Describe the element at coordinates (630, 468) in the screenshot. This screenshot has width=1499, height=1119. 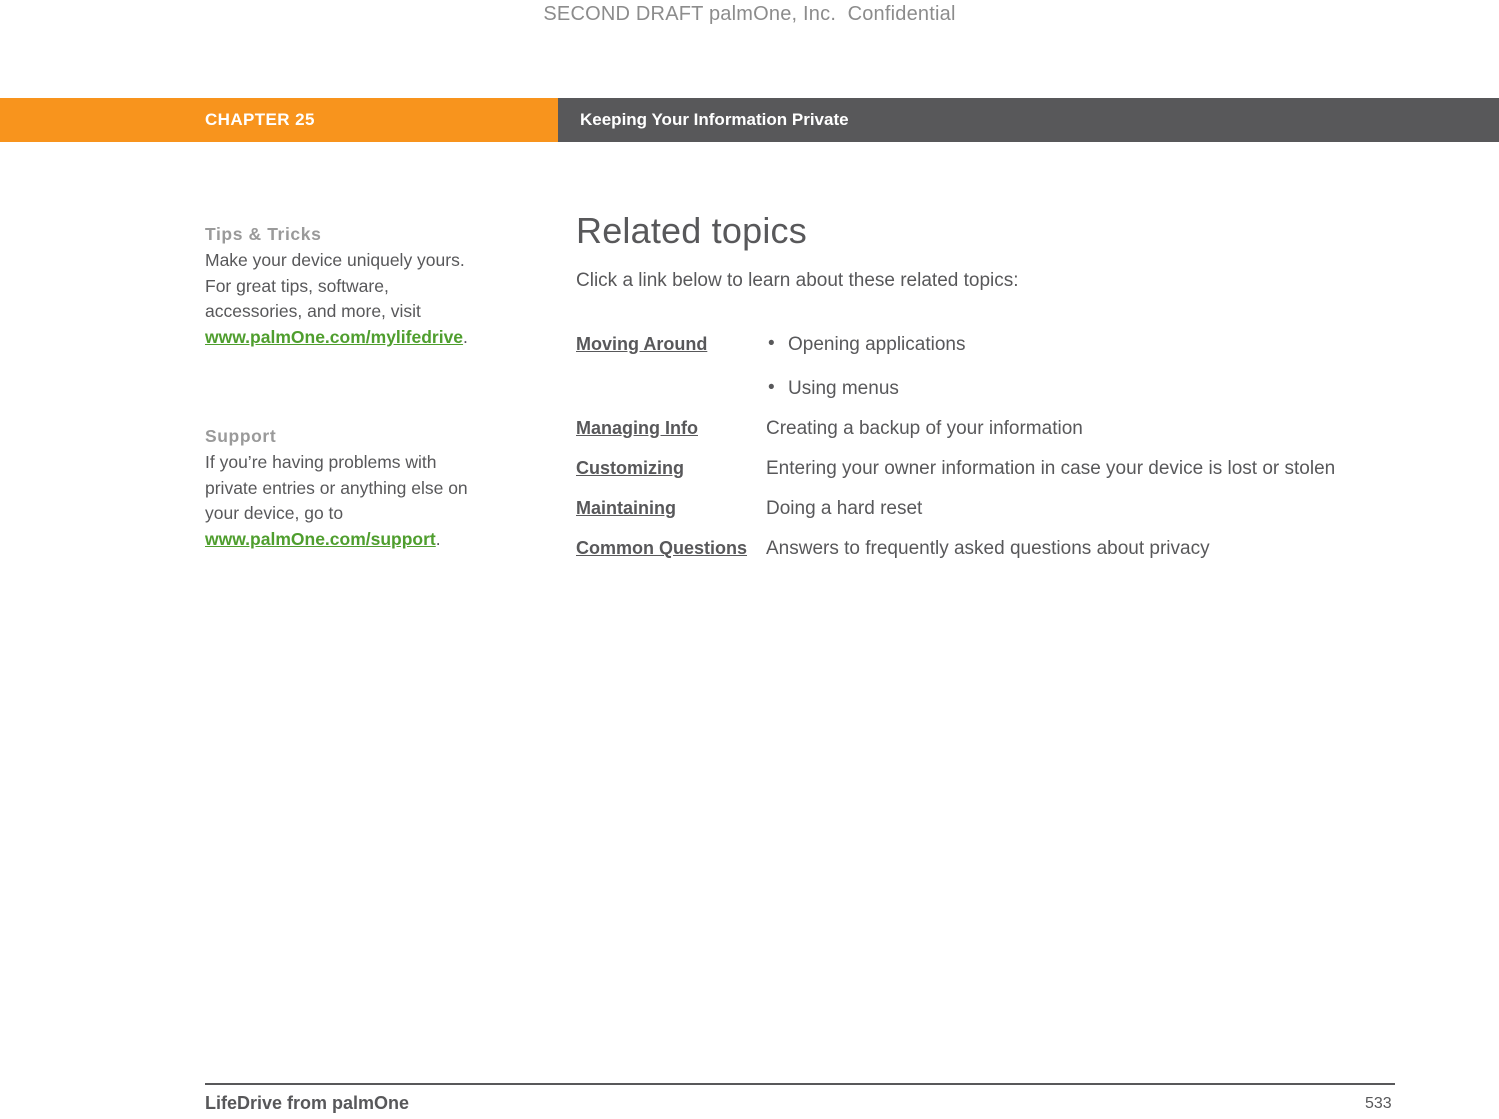
I see `topic-link-customizing: Customizing` at that location.